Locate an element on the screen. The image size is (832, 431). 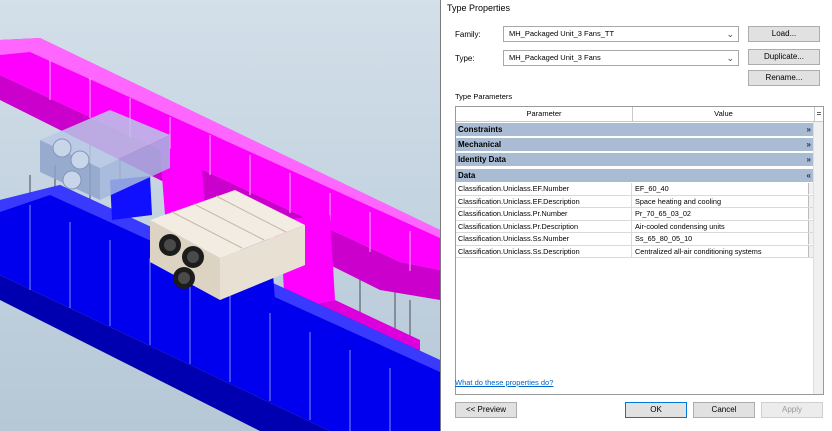
ok-button: OK is located at coordinates (656, 410).